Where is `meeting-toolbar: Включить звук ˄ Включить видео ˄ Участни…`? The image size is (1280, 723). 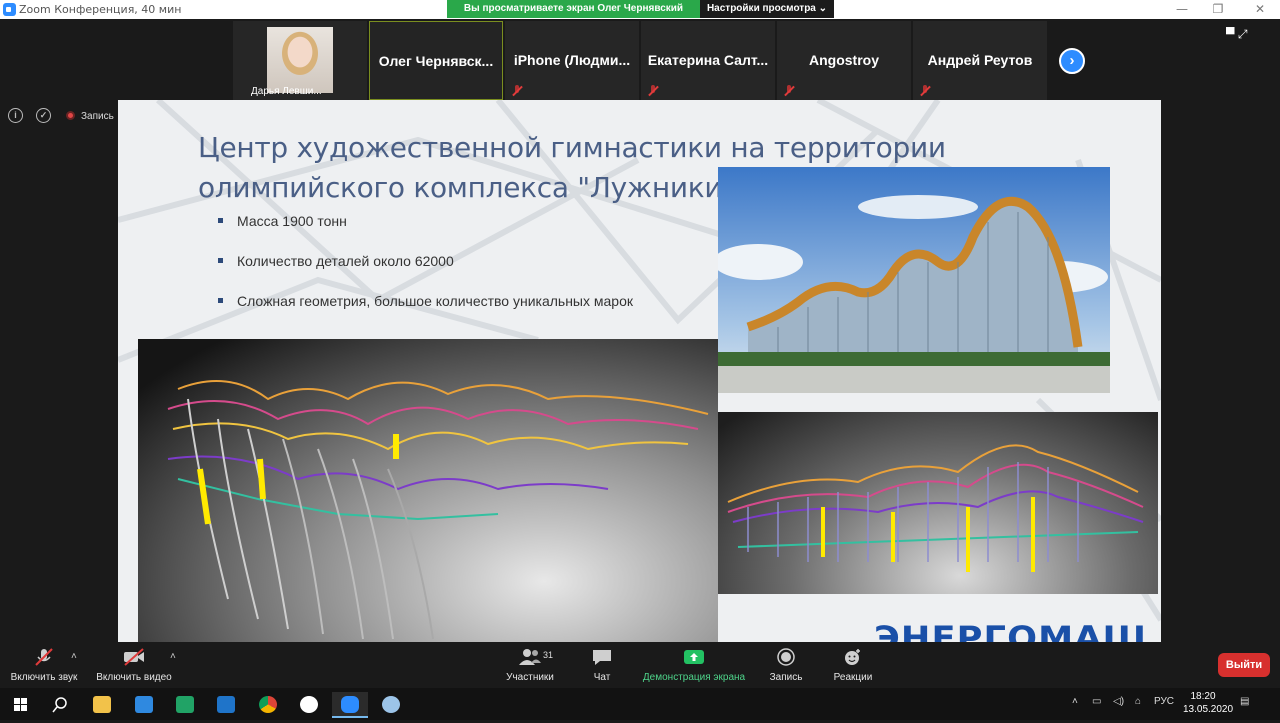 meeting-toolbar: Включить звук ˄ Включить видео ˄ Участни… is located at coordinates (640, 665).